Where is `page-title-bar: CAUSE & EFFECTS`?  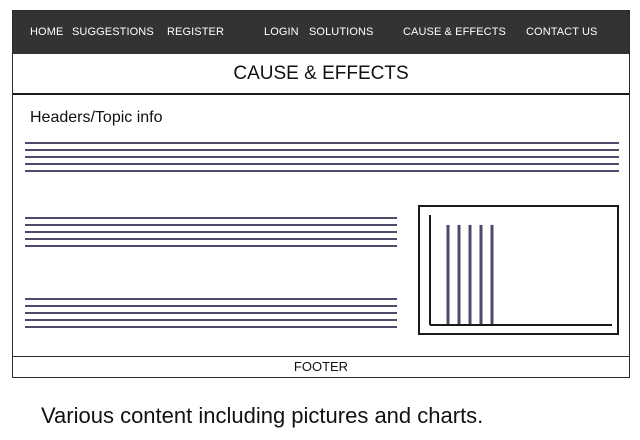
page-title-bar: CAUSE & EFFECTS is located at coordinates (321, 74).